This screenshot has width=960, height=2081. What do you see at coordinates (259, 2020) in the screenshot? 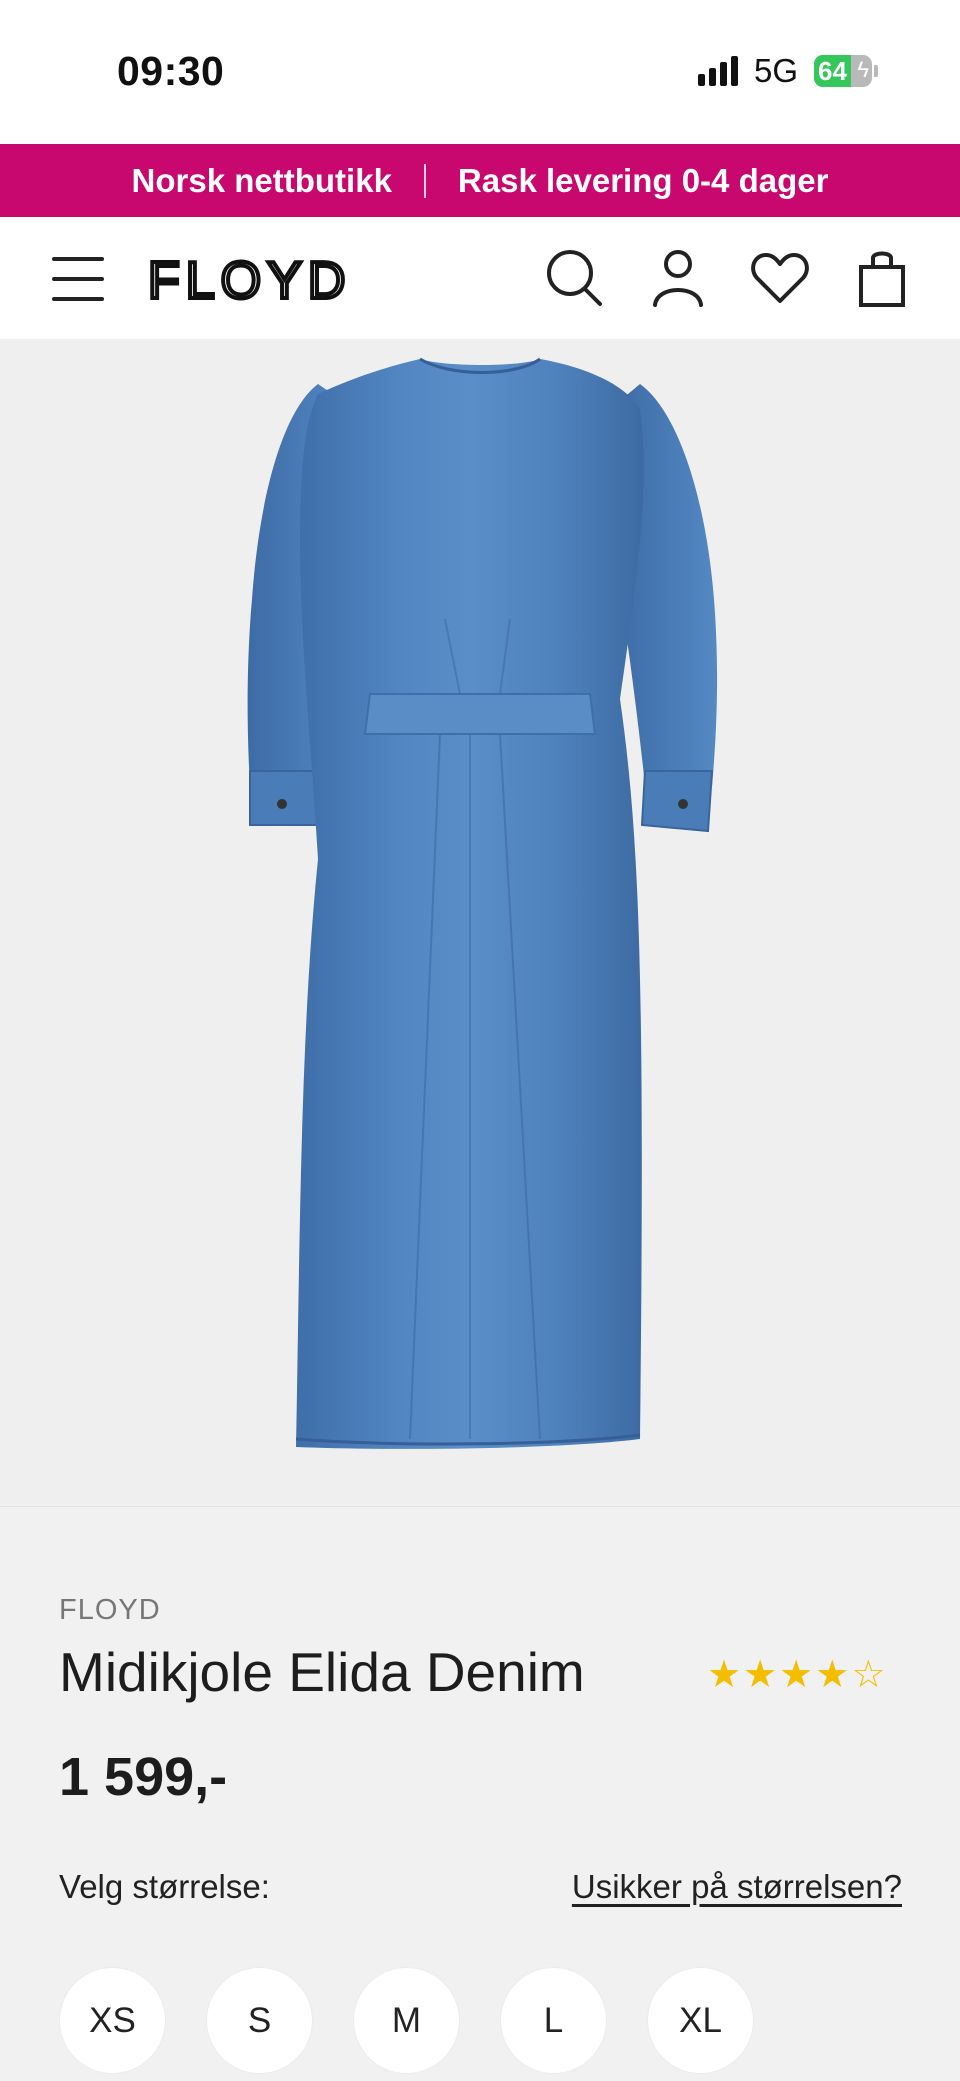
I see `size-option-s: S` at bounding box center [259, 2020].